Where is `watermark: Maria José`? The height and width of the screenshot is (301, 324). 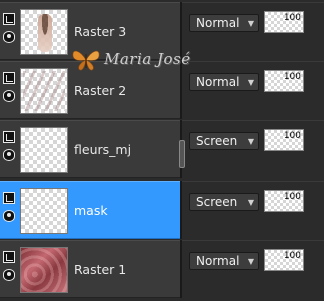
watermark: Maria José is located at coordinates (140, 60).